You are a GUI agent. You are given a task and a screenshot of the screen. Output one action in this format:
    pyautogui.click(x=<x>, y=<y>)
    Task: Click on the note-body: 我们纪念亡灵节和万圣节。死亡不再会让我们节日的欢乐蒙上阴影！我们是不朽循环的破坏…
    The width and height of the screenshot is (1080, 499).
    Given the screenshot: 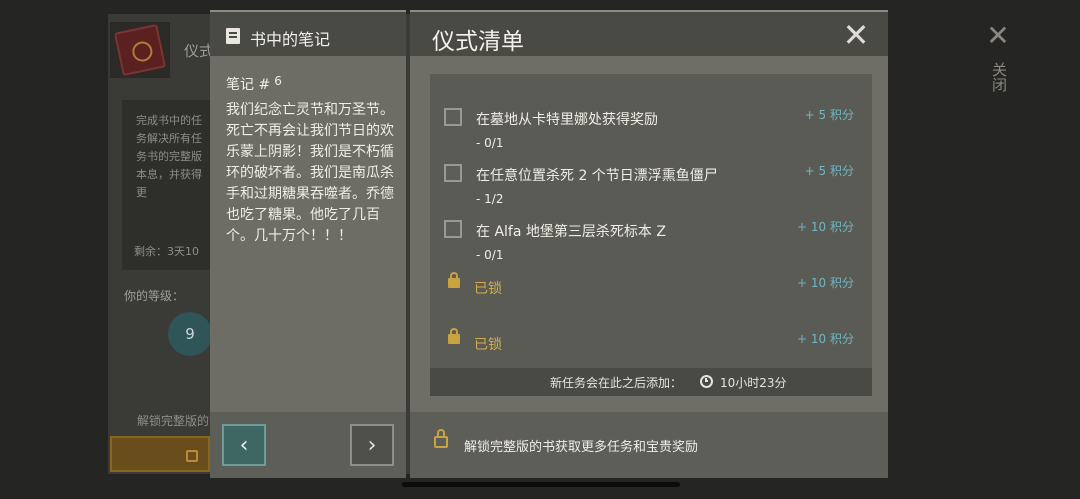 What is the action you would take?
    pyautogui.click(x=310, y=173)
    